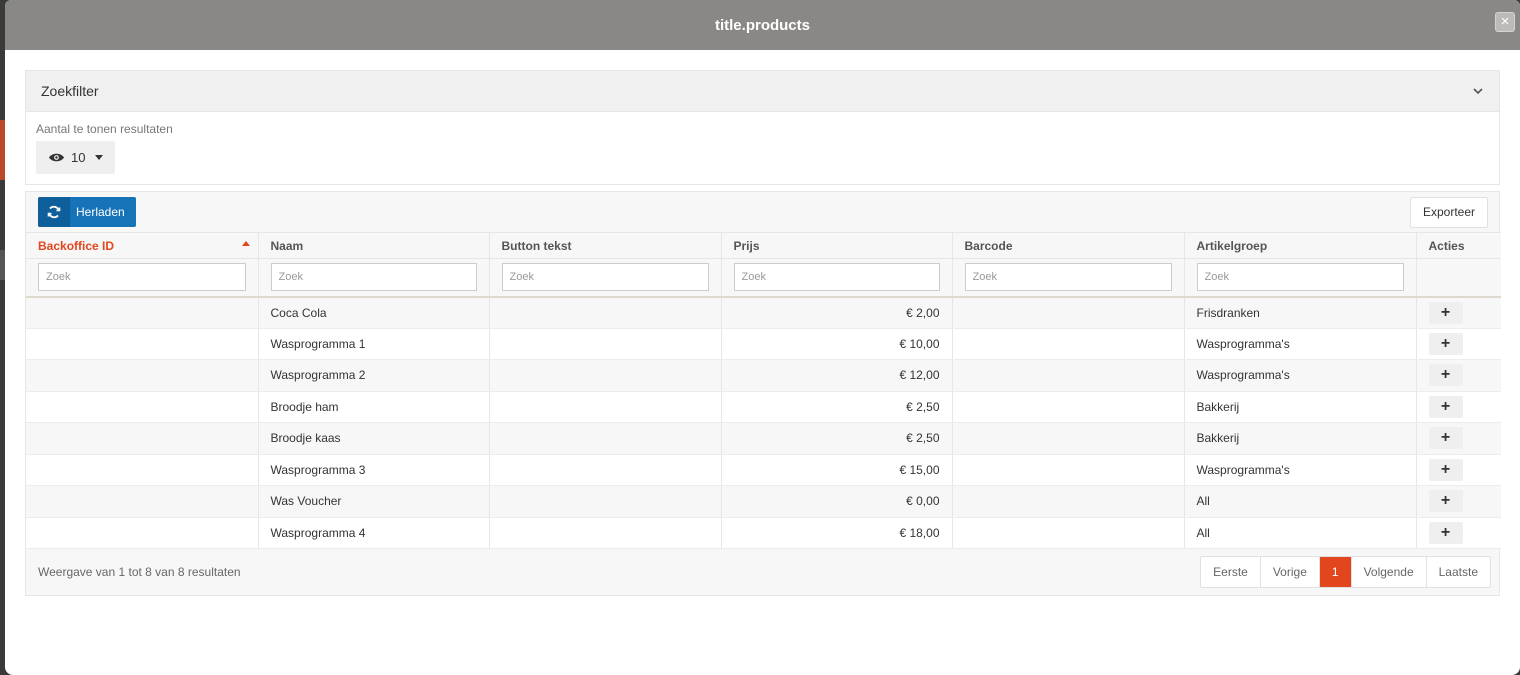 The height and width of the screenshot is (675, 1520). What do you see at coordinates (837, 470) in the screenshot?
I see `cell-prijs: € 15,00` at bounding box center [837, 470].